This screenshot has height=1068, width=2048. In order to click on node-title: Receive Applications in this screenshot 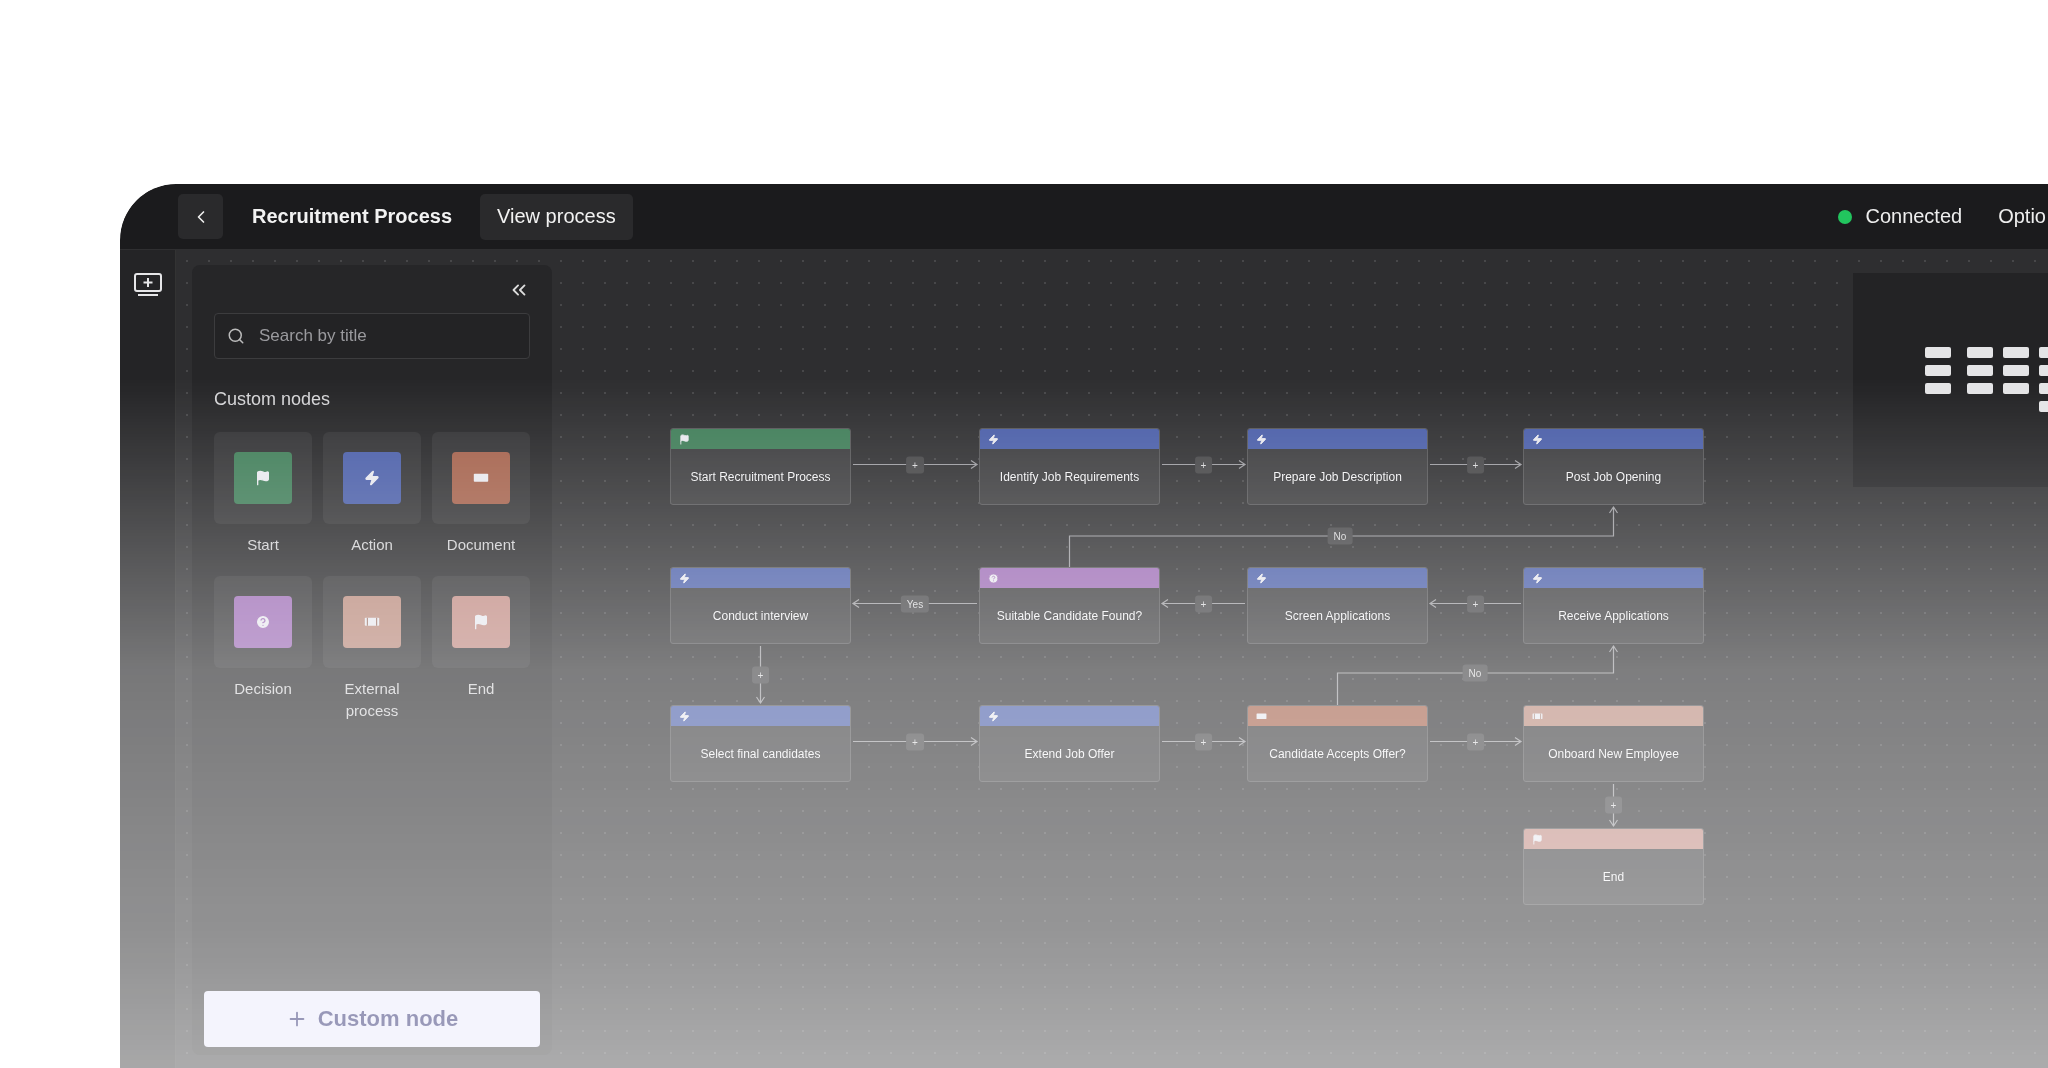, I will do `click(1613, 616)`.